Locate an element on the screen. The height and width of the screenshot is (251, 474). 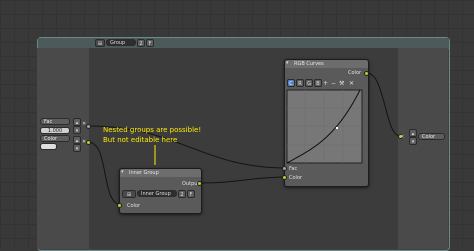
curves-fac-label: Fac is located at coordinates (293, 169).